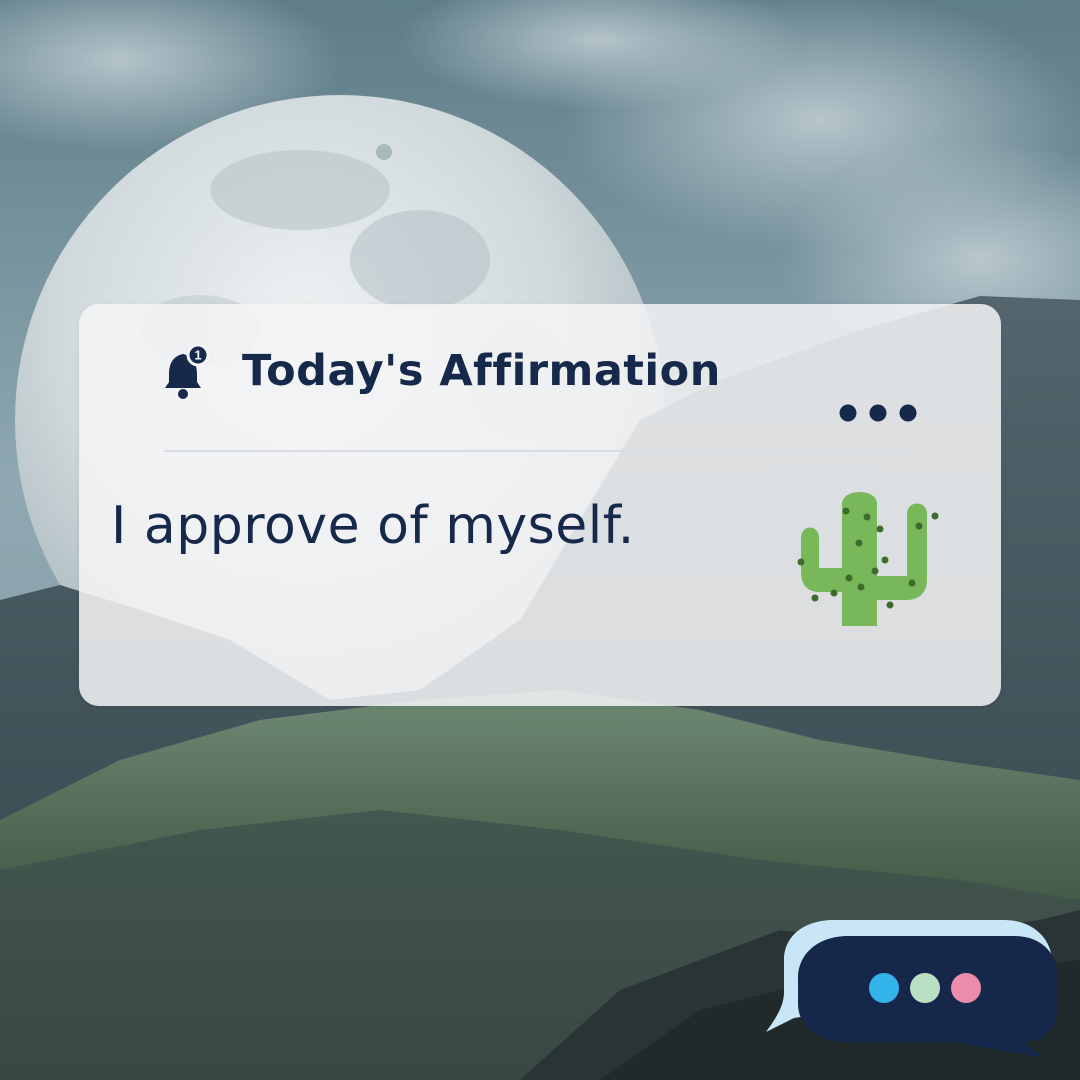  I want to click on cactus-icon, so click(868, 559).